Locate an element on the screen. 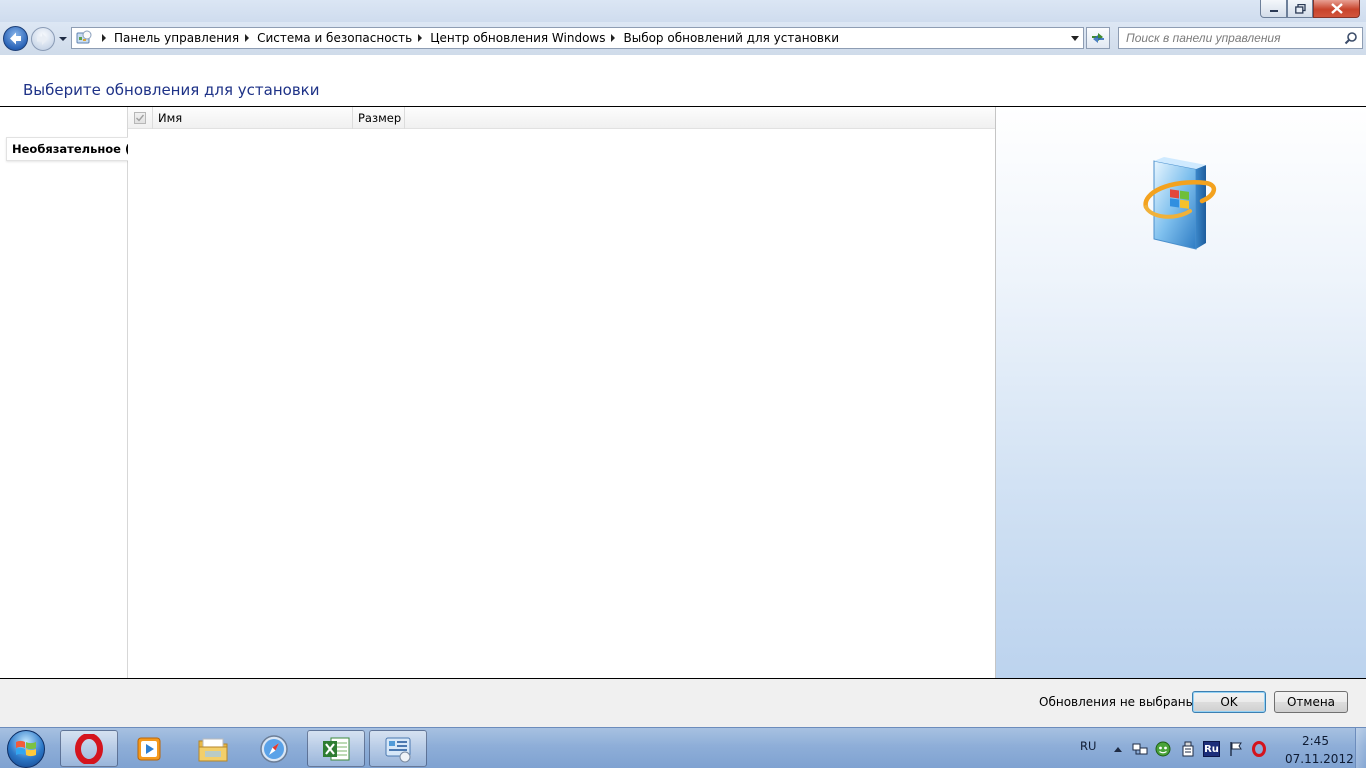 The image size is (1366, 768). excel-icon is located at coordinates (336, 748).